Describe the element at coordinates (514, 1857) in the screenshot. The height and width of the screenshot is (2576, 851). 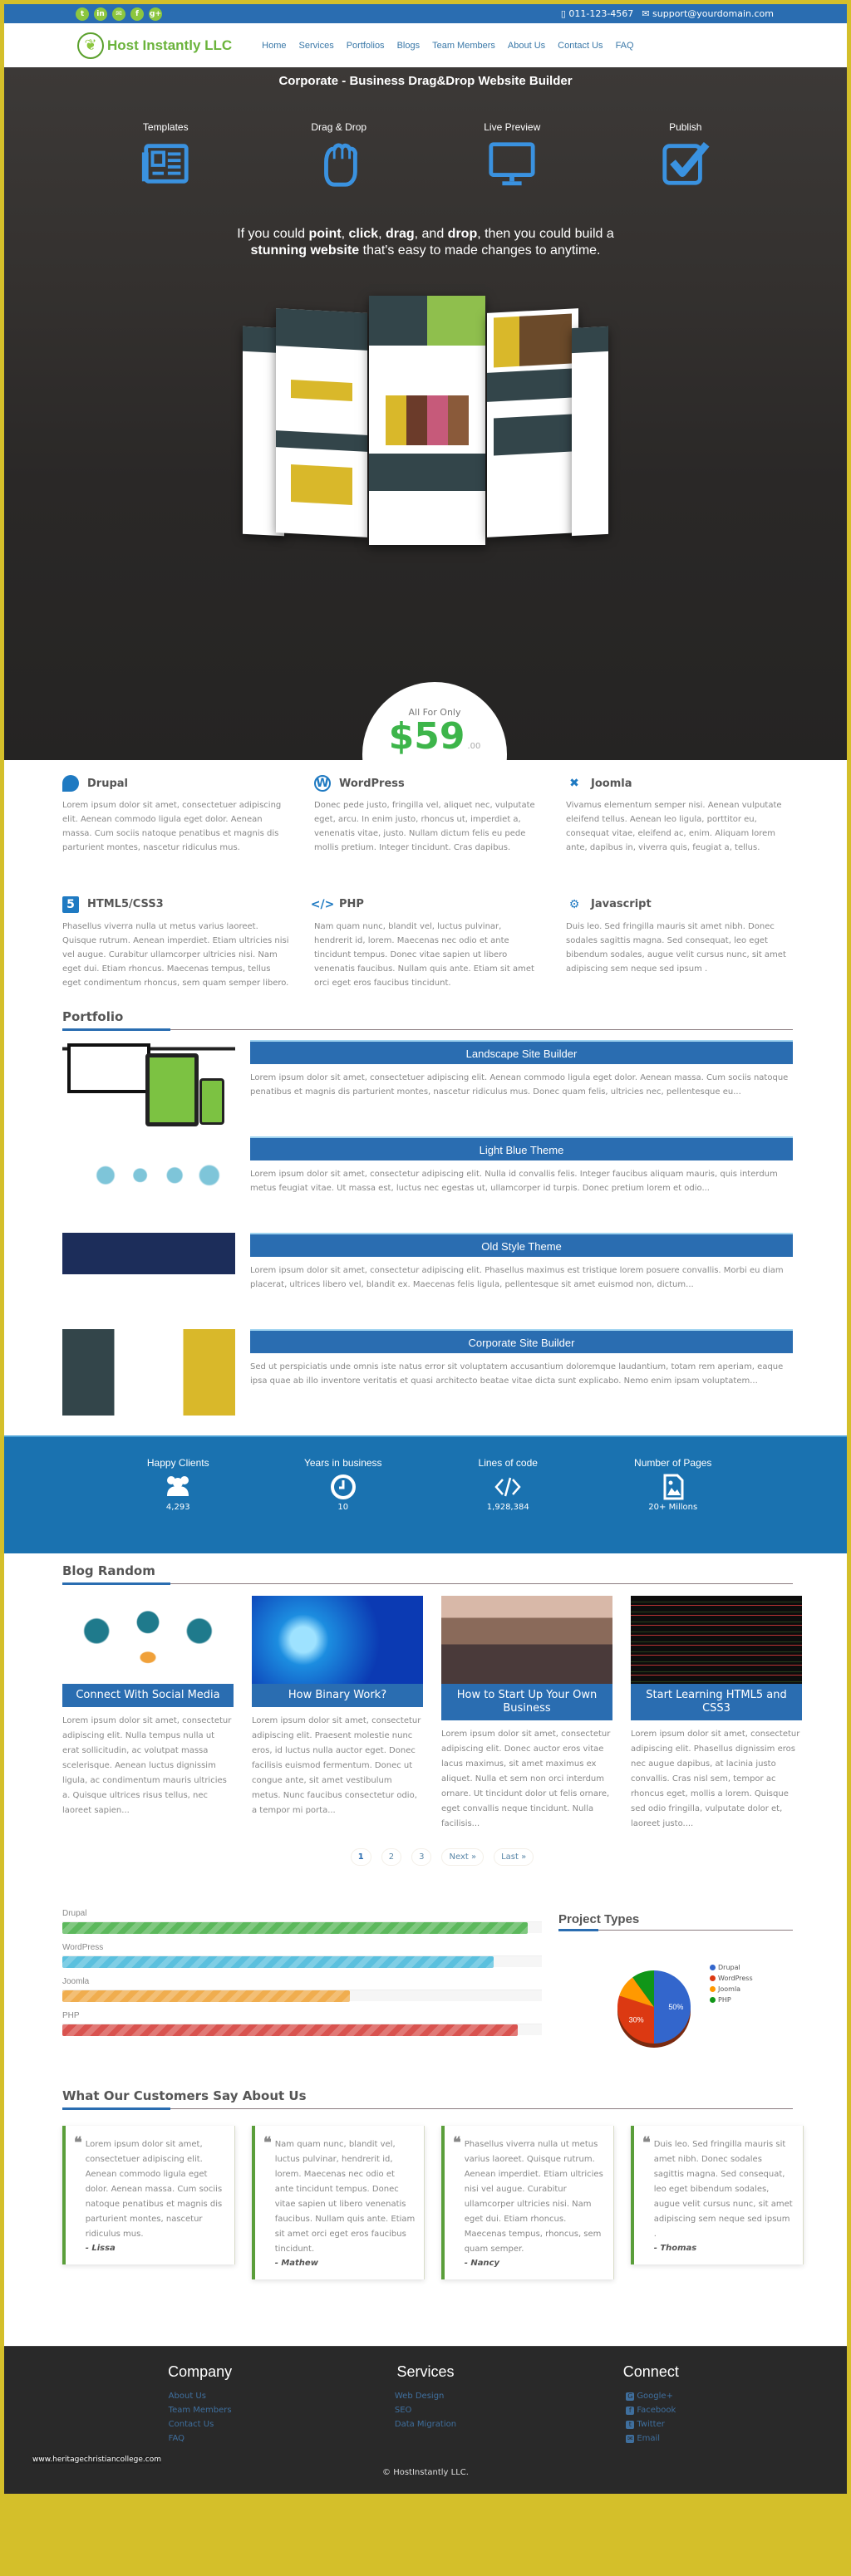
I see `page-link-last: Last »` at that location.